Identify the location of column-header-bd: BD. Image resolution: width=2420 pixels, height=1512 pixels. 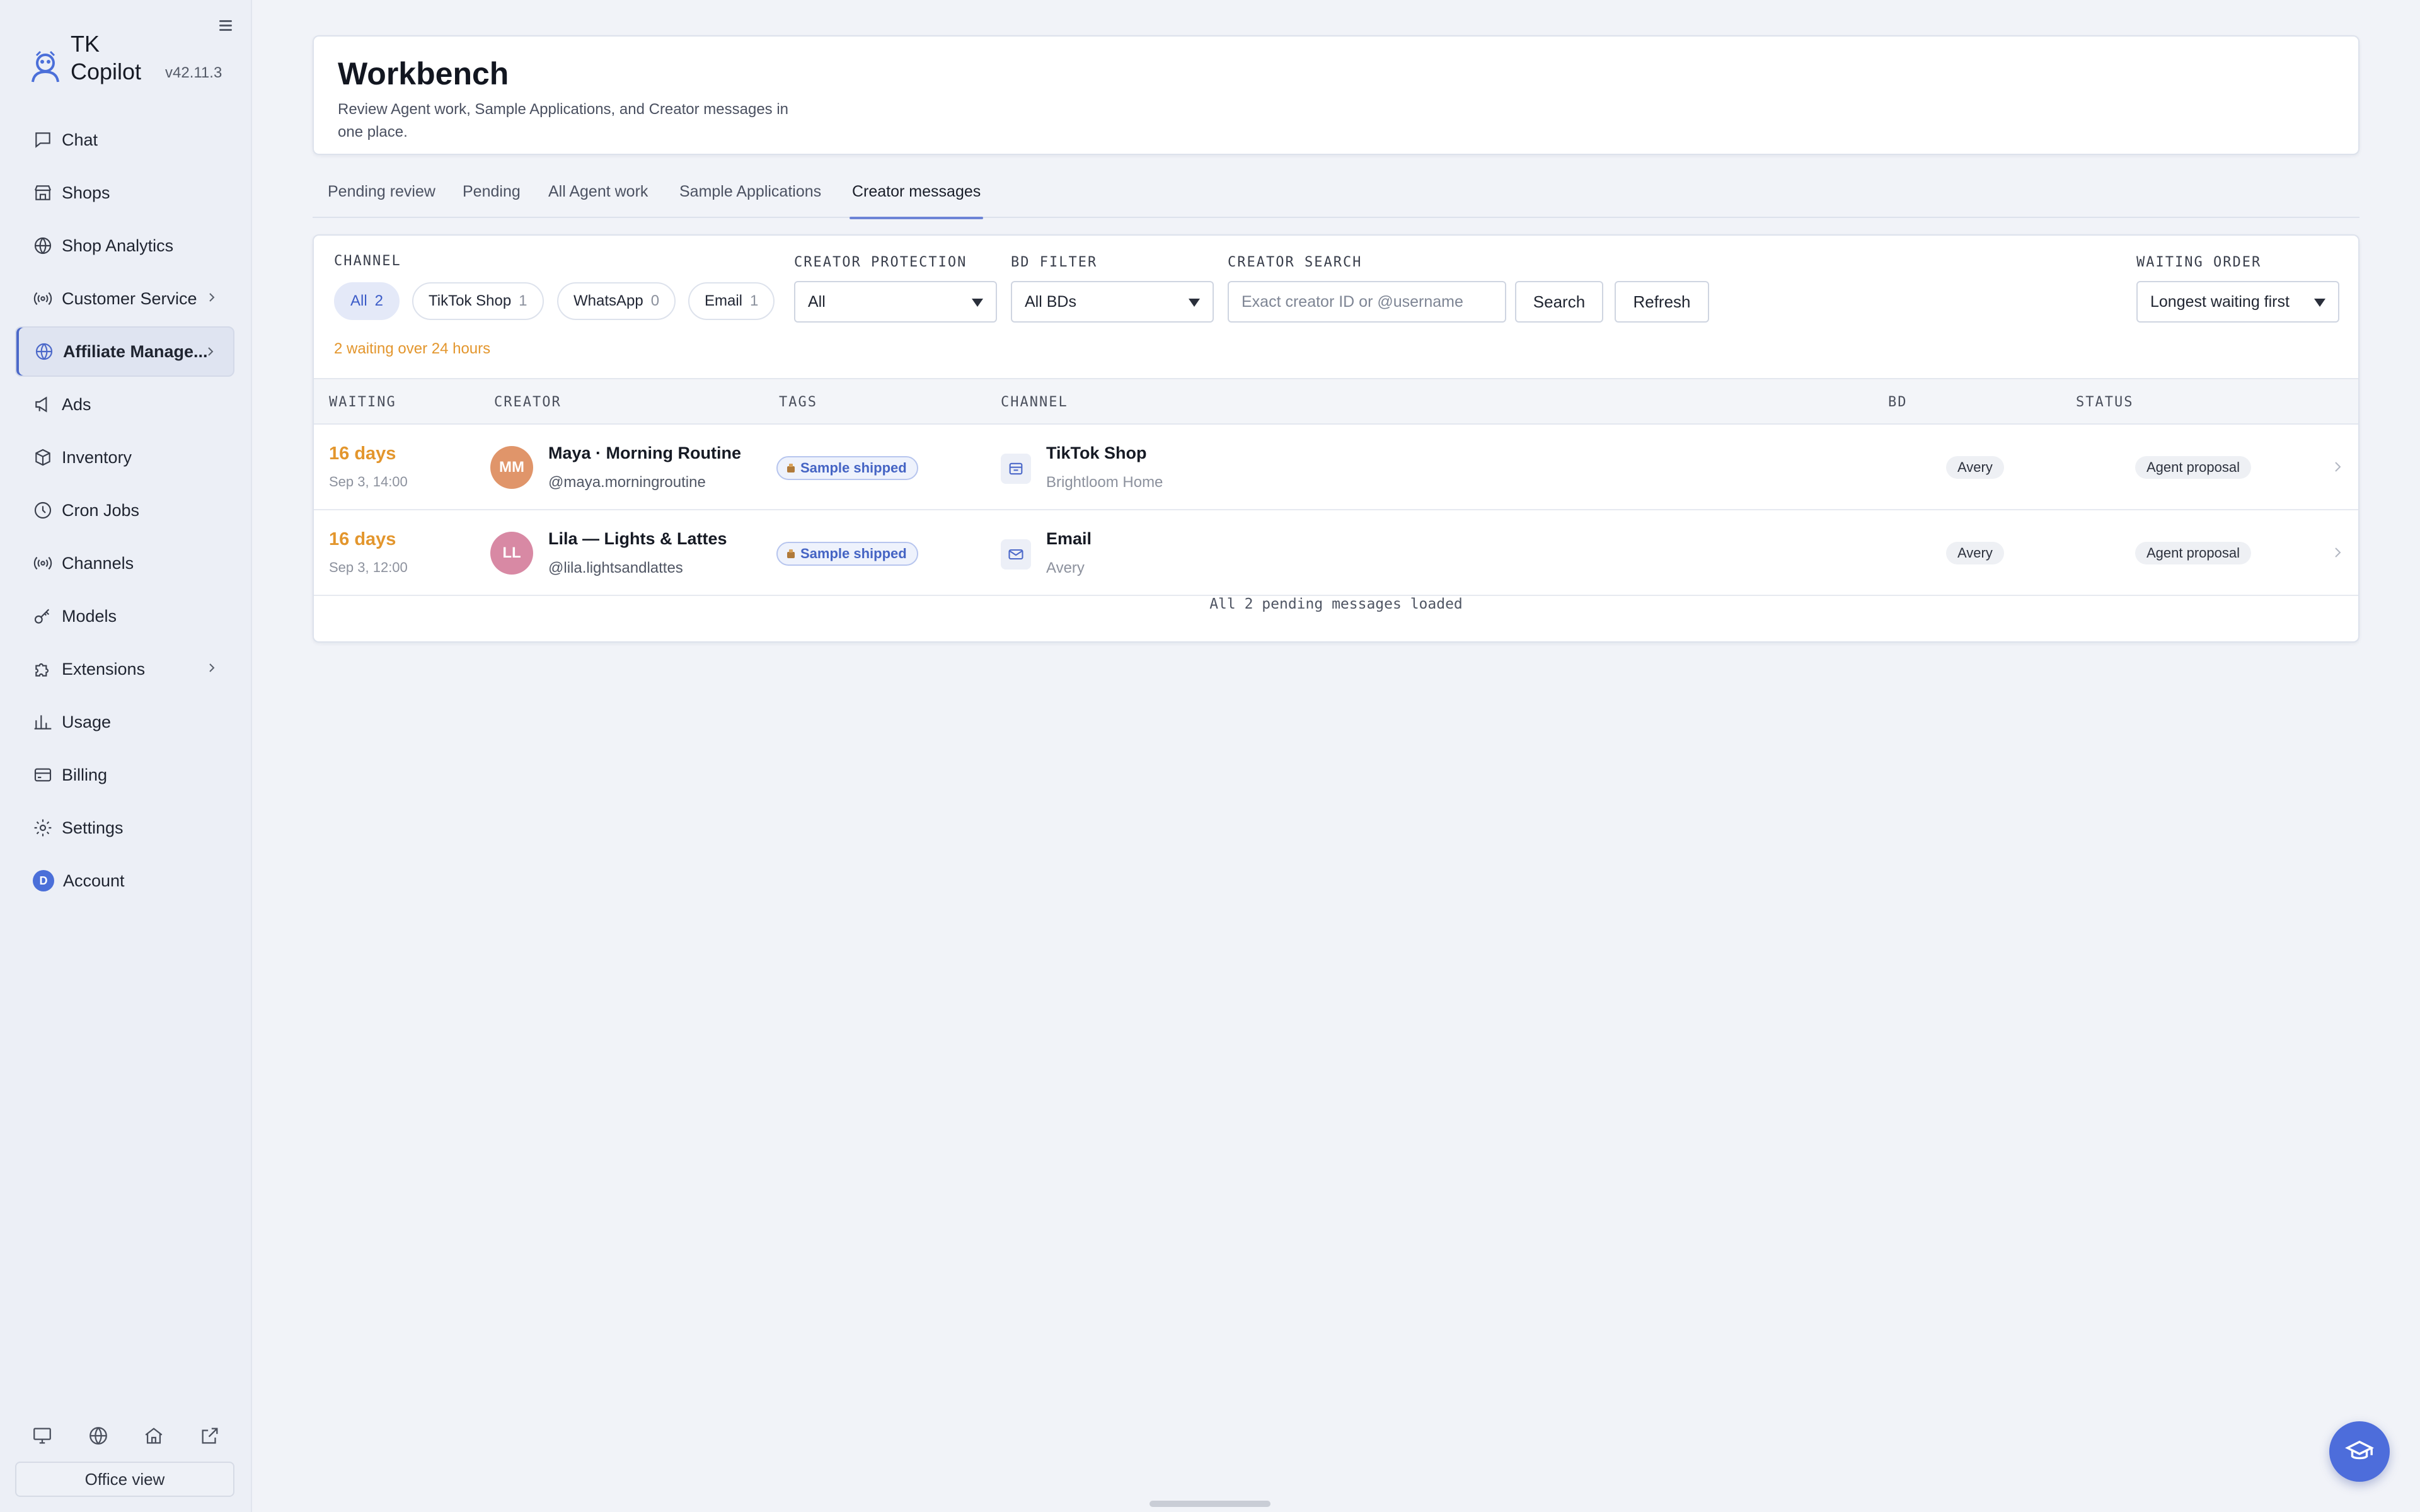
(1898, 402).